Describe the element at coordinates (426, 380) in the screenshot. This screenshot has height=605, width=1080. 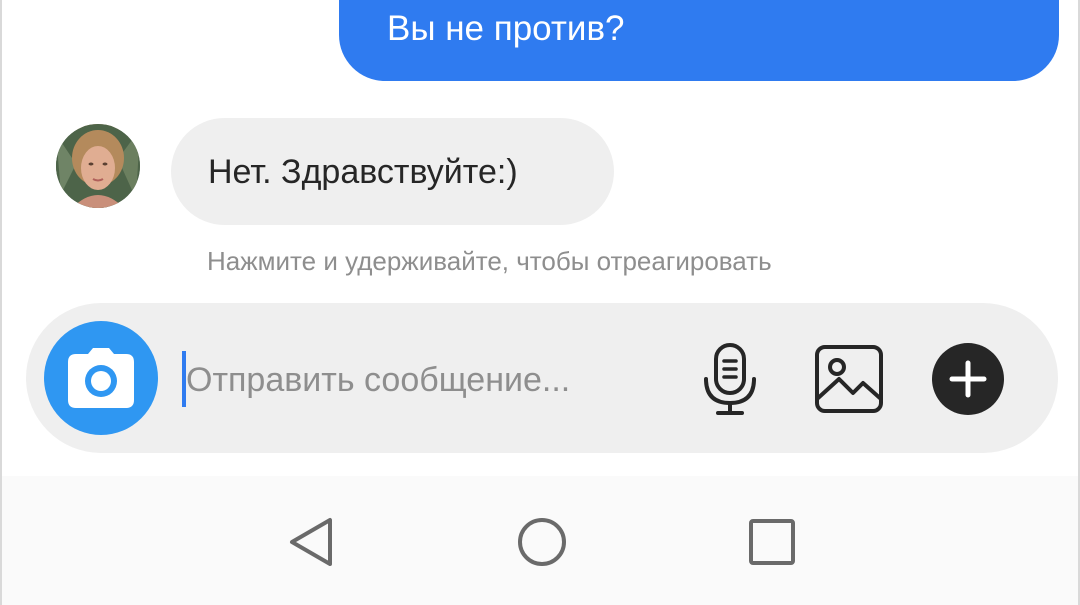
I see `message-input` at that location.